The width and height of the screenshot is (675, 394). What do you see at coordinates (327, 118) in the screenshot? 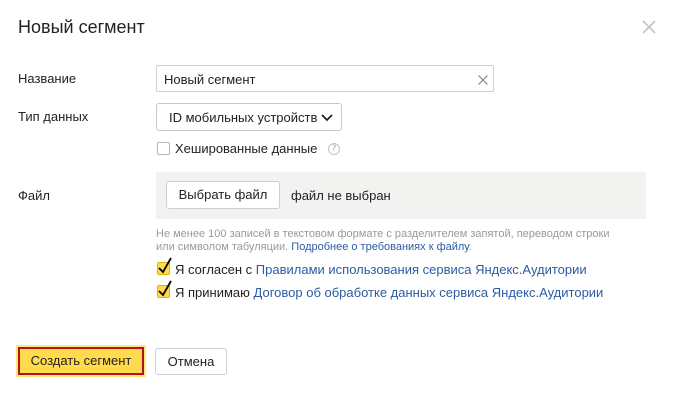
I see `chevron-down-icon` at bounding box center [327, 118].